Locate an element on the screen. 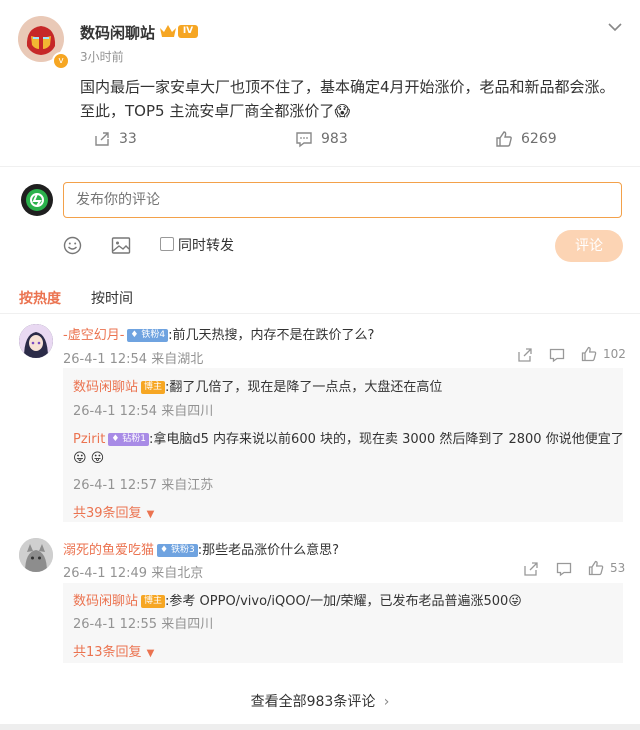 The height and width of the screenshot is (730, 640). post-time: 3小时前 is located at coordinates (102, 57).